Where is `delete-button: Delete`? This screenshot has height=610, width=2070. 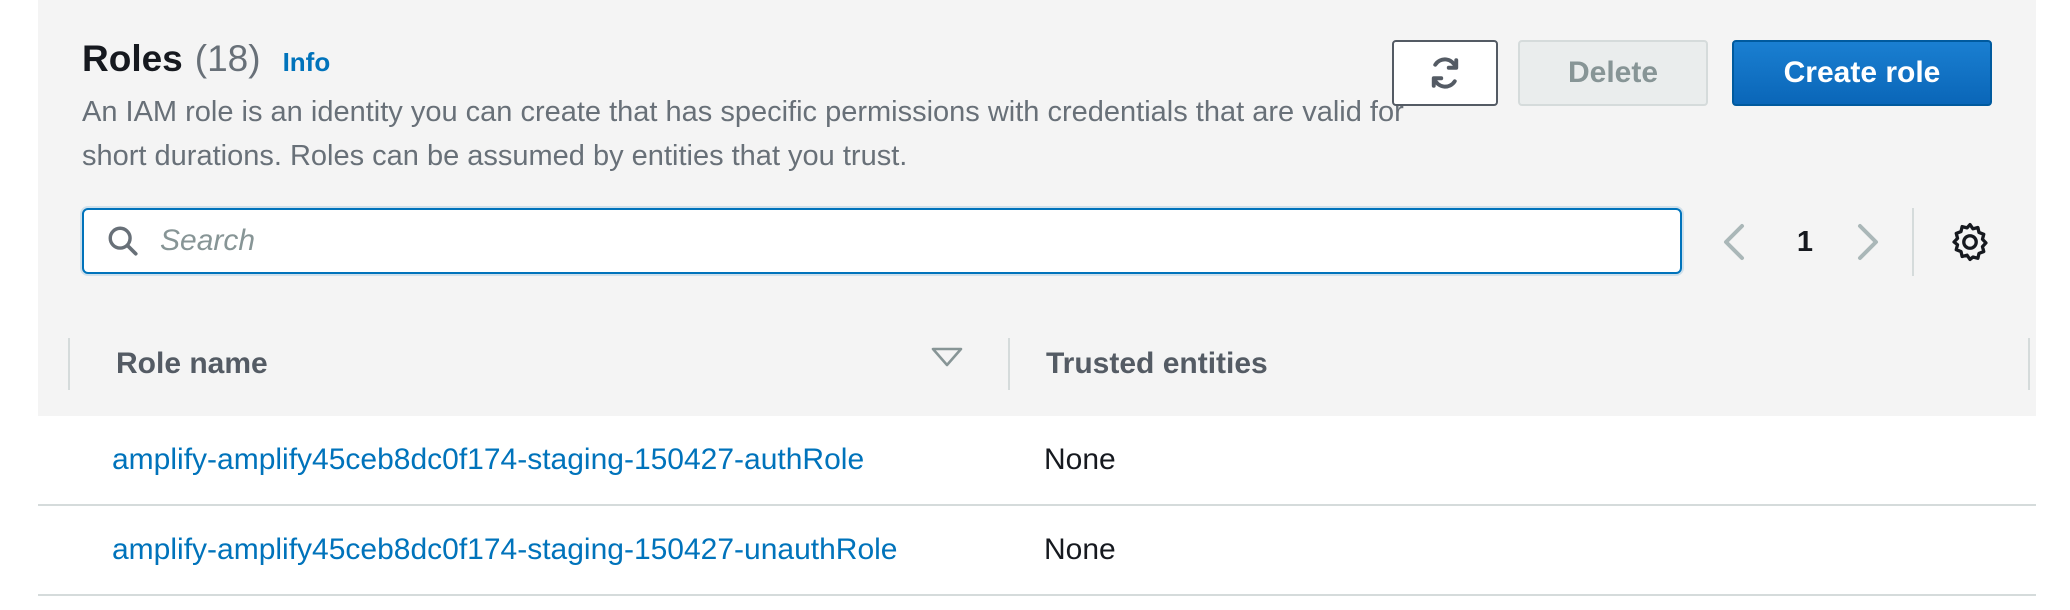
delete-button: Delete is located at coordinates (1613, 73).